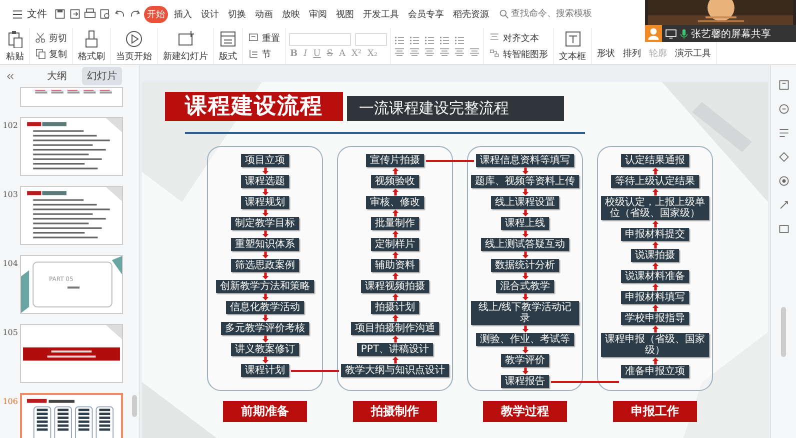  I want to click on toolbar-button: 演示工具, so click(693, 53).